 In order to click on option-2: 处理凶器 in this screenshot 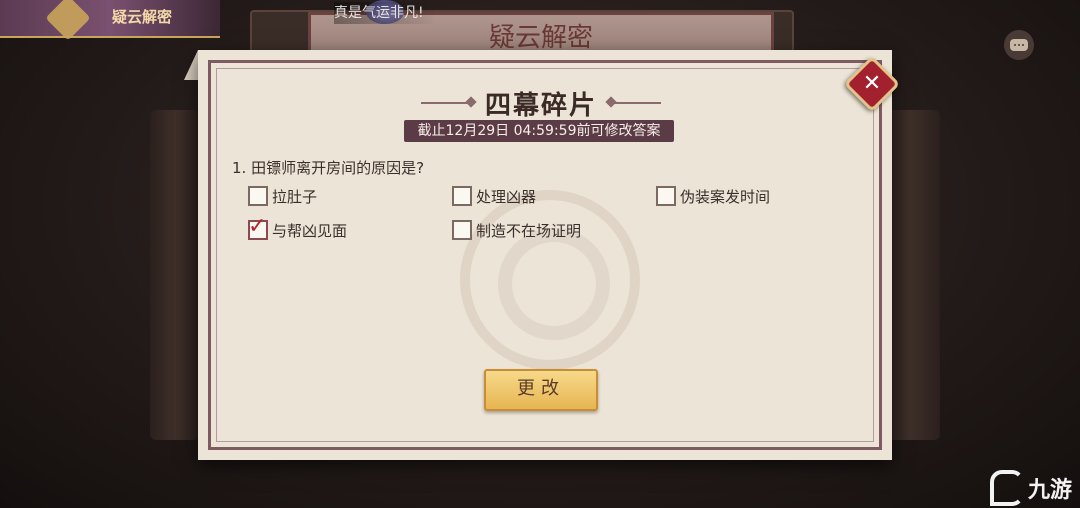, I will do `click(494, 196)`.